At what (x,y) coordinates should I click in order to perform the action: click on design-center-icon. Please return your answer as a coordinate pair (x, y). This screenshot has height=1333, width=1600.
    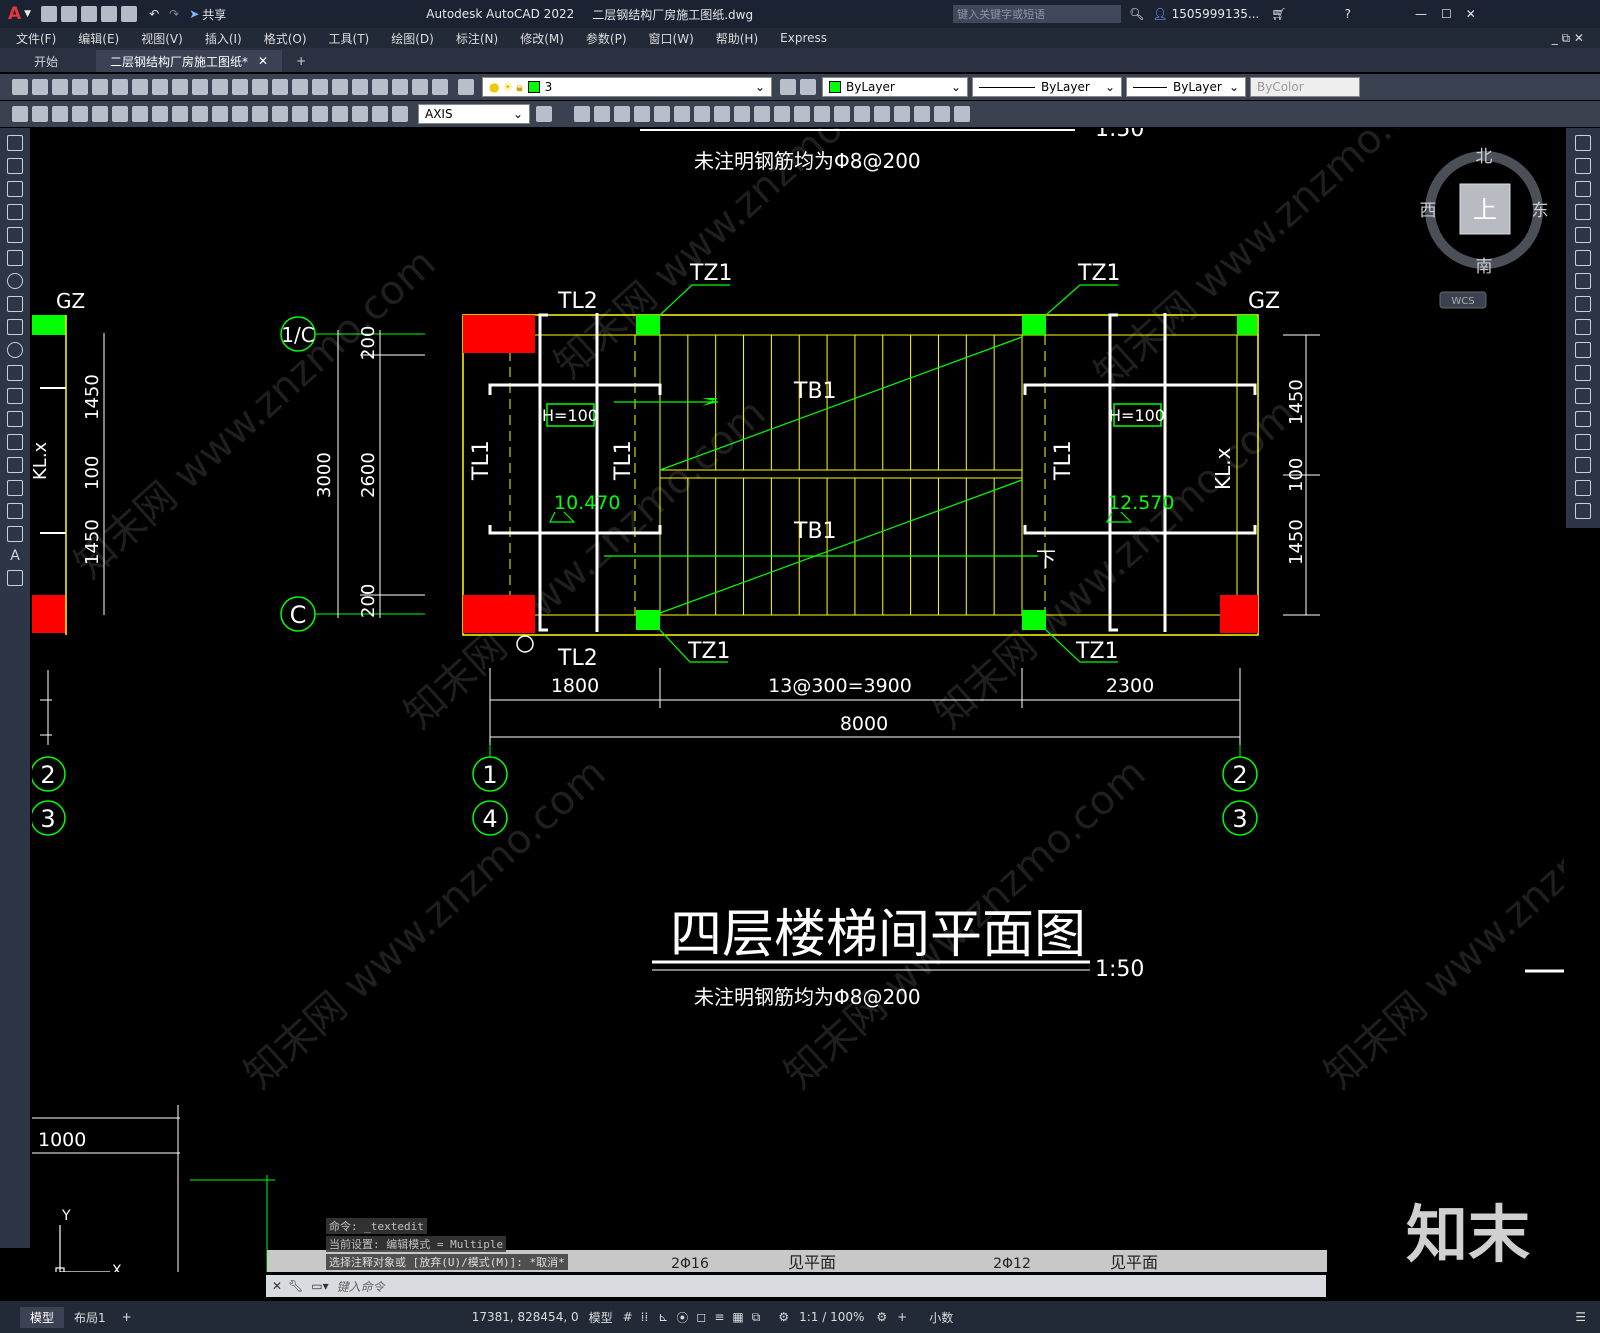
    Looking at the image, I should click on (340, 87).